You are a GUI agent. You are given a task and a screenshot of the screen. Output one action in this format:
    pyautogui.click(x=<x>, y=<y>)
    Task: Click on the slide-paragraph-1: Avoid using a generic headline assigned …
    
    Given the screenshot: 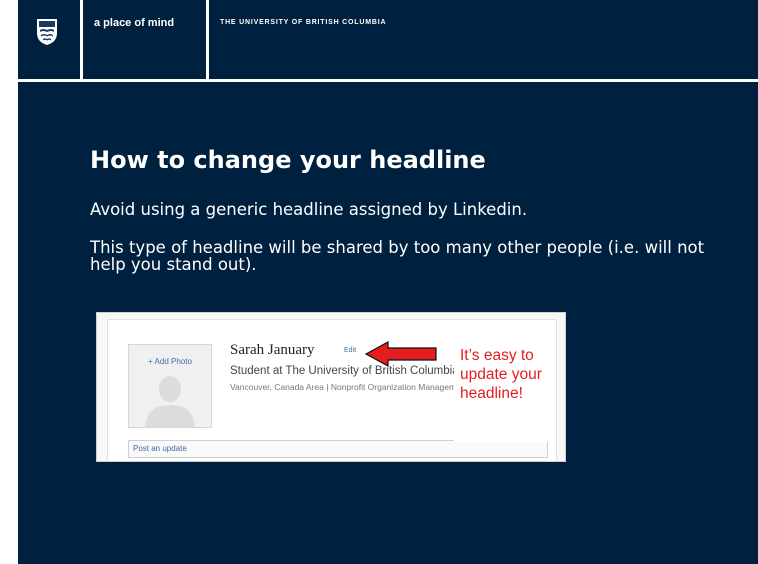 What is the action you would take?
    pyautogui.click(x=309, y=209)
    